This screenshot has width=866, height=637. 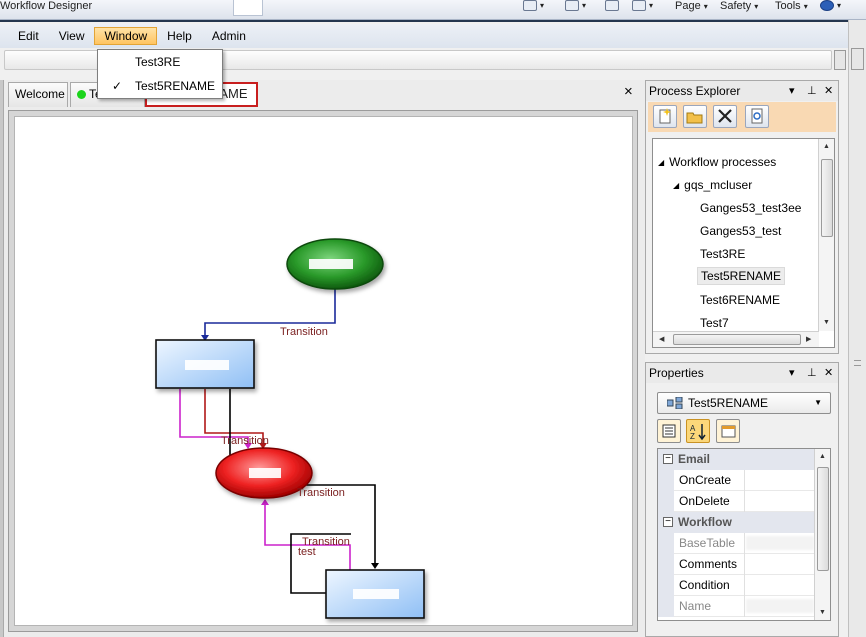 I want to click on window-menu-item-test5rename: ✓ Test5RENAME, so click(x=160, y=86).